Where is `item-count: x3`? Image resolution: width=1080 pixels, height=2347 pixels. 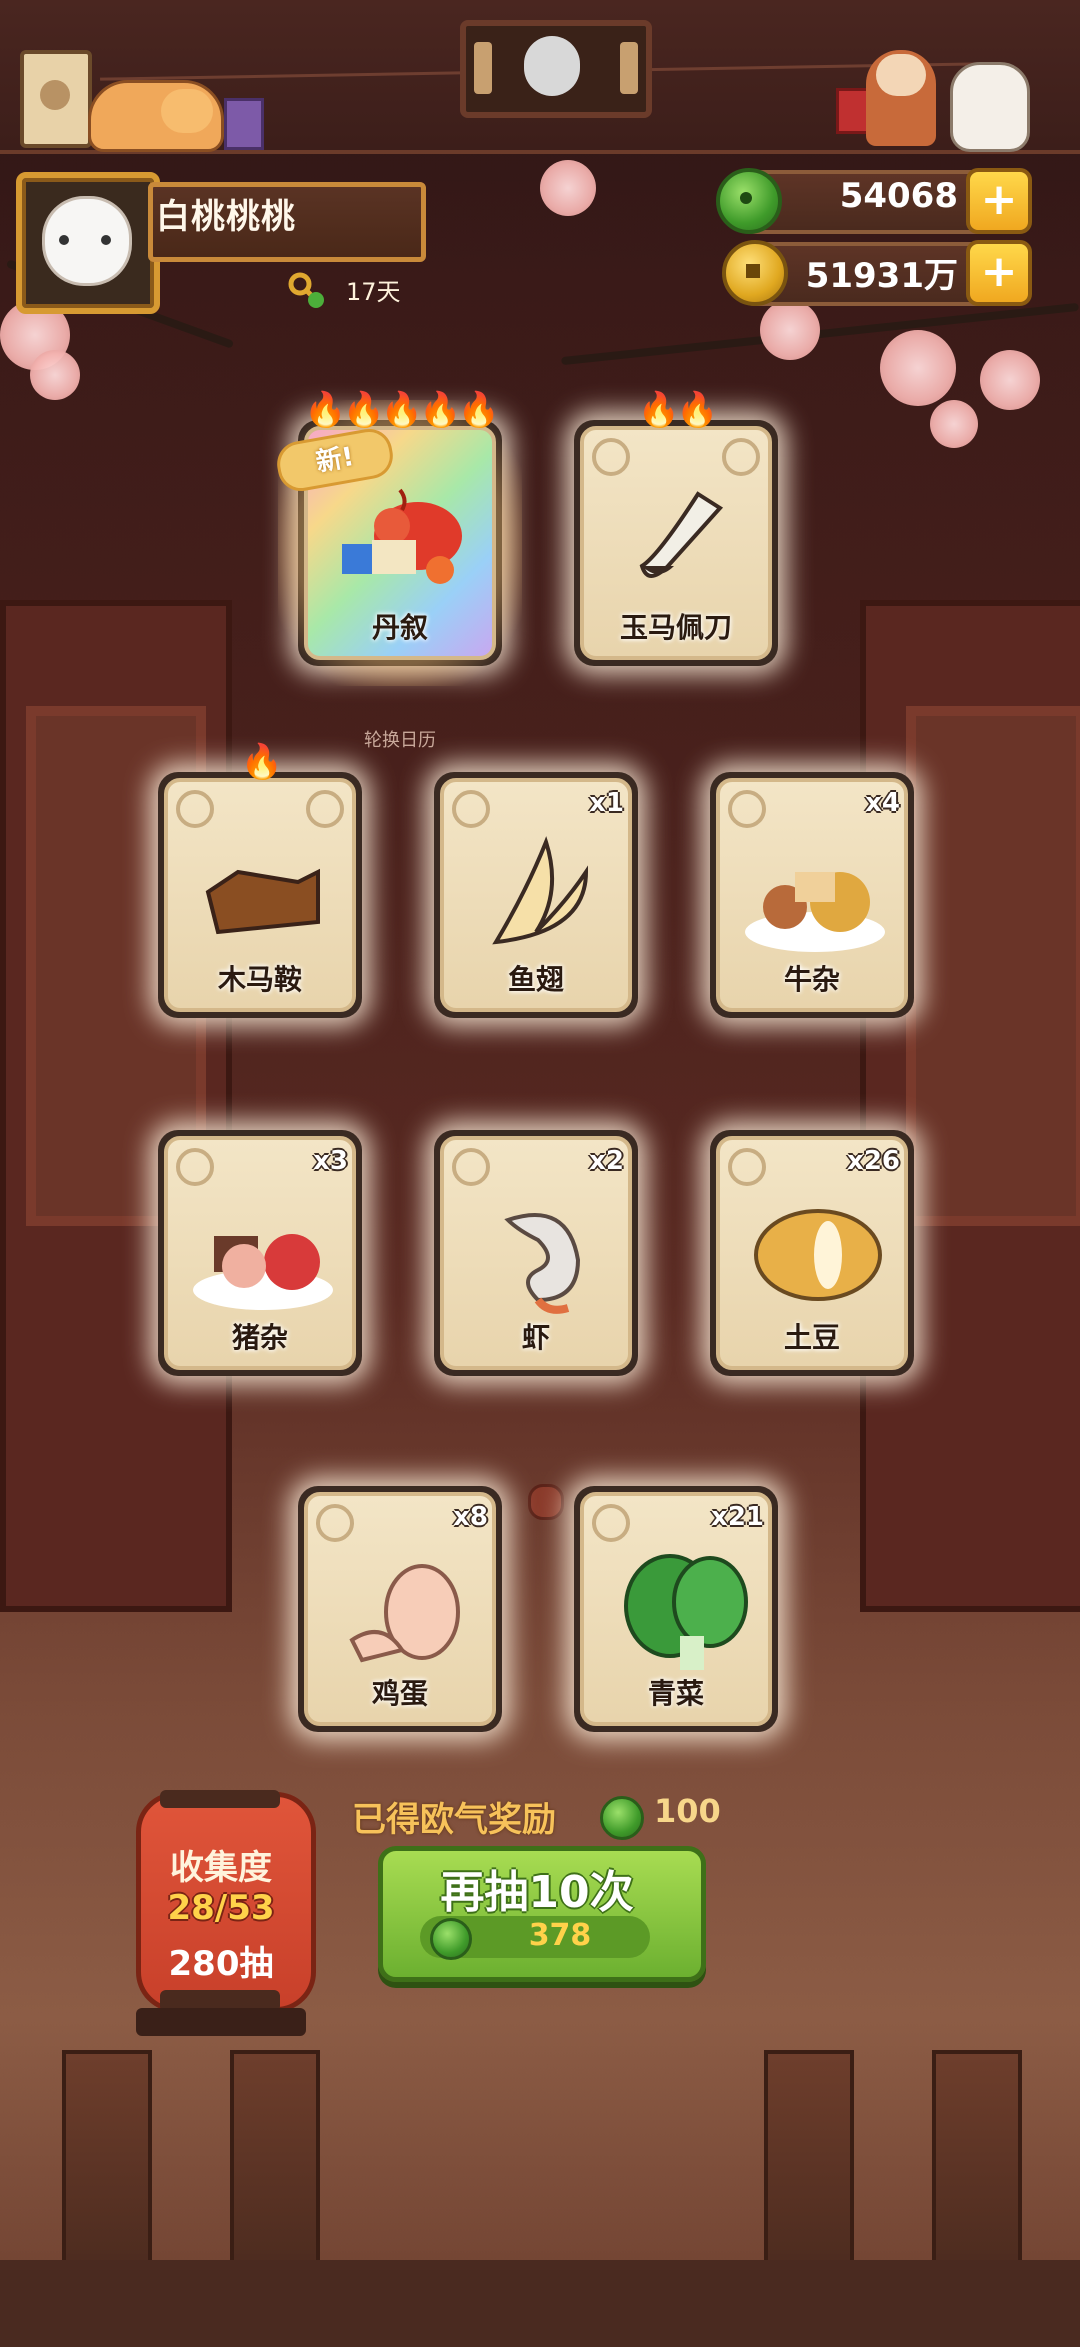 item-count: x3 is located at coordinates (330, 1161).